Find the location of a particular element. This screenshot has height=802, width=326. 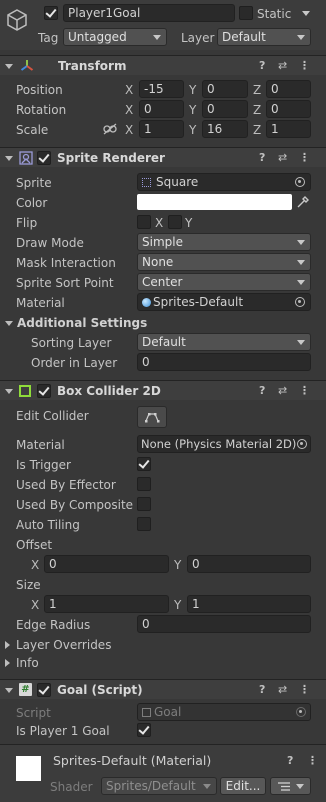

tag-dropdown: Untagged is located at coordinates (115, 37).